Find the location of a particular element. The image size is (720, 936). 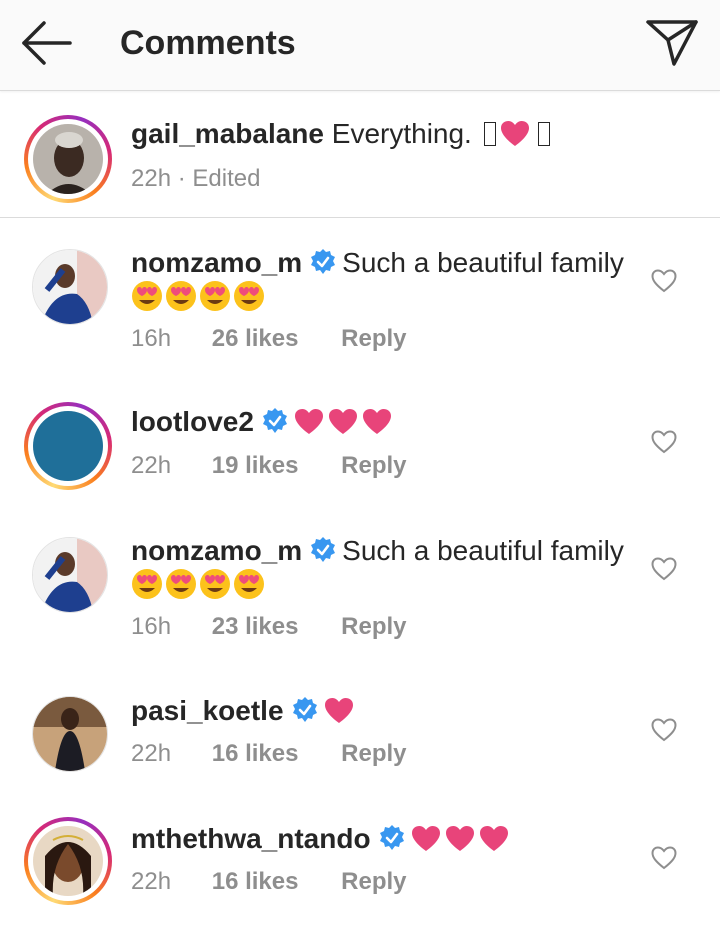

comment-username: lootlove2 is located at coordinates (192, 421).